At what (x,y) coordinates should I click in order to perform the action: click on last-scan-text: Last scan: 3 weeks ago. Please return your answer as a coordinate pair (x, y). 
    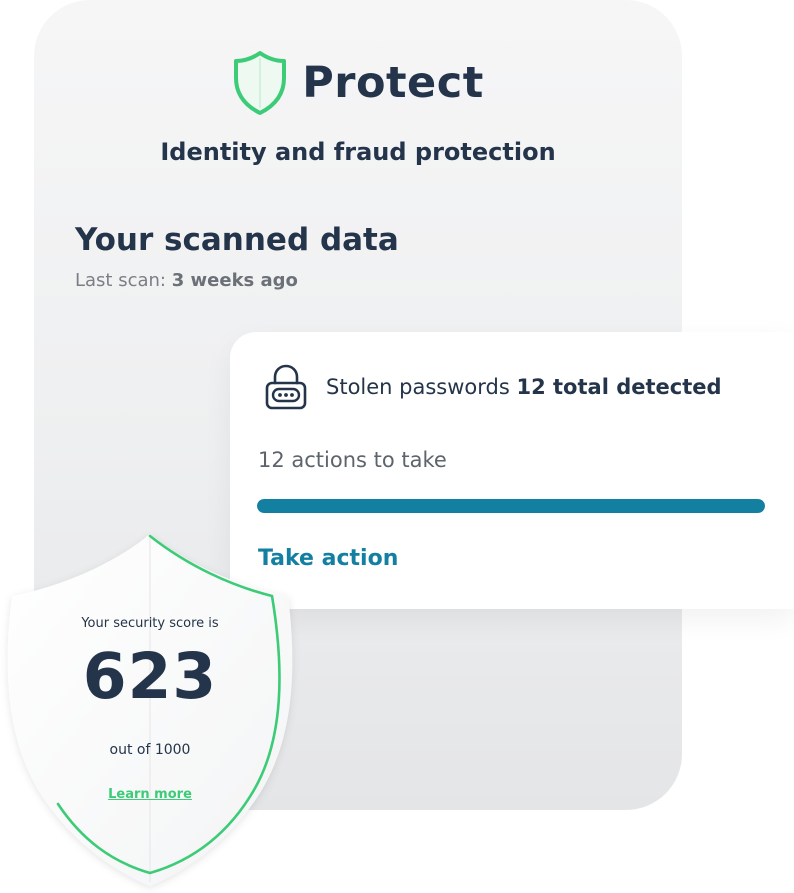
    Looking at the image, I should click on (186, 280).